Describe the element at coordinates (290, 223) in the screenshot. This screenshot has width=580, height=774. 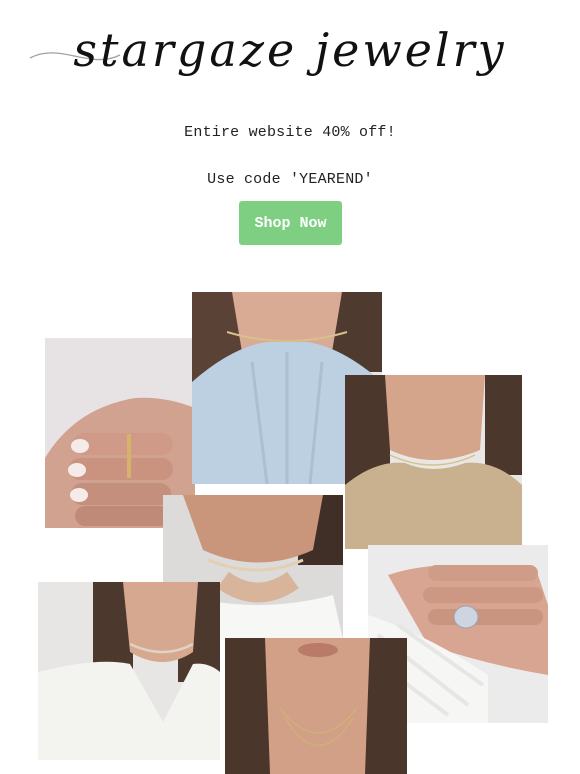
I see `shop-now-button: Shop Now` at that location.